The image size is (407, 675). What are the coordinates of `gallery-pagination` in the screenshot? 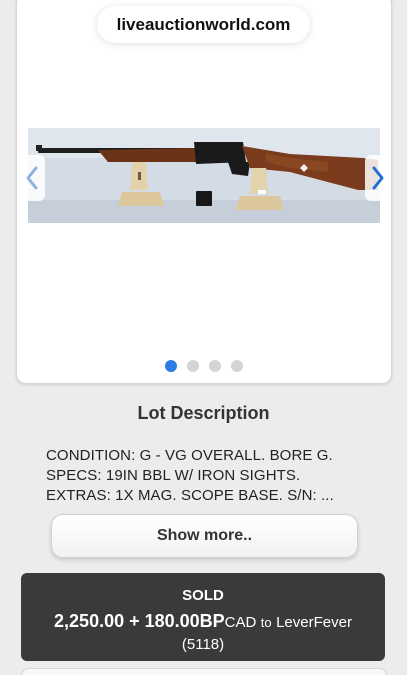 It's located at (204, 366).